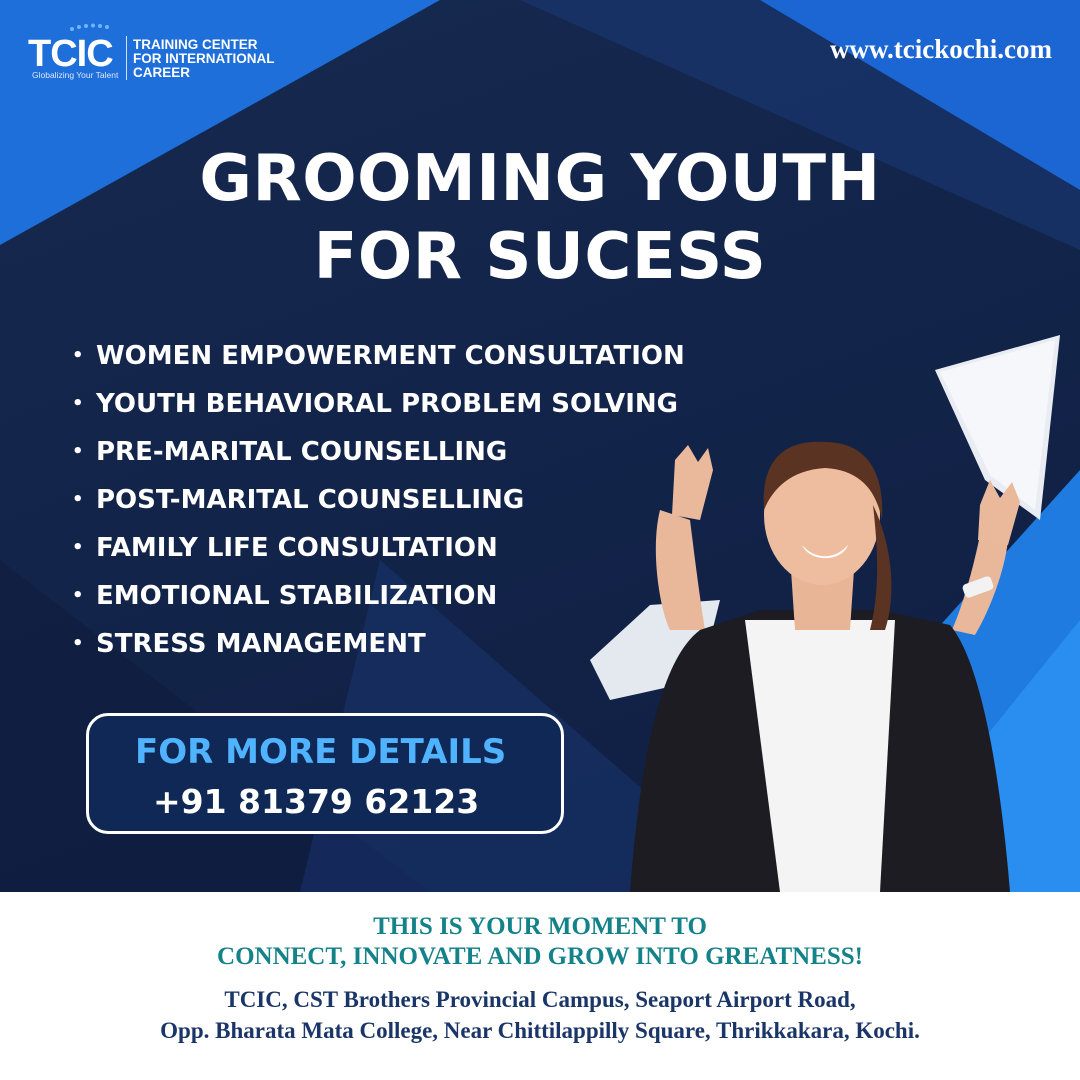 Image resolution: width=1080 pixels, height=1080 pixels. I want to click on service-label: FAMILY LIFE CONSULTATION, so click(297, 548).